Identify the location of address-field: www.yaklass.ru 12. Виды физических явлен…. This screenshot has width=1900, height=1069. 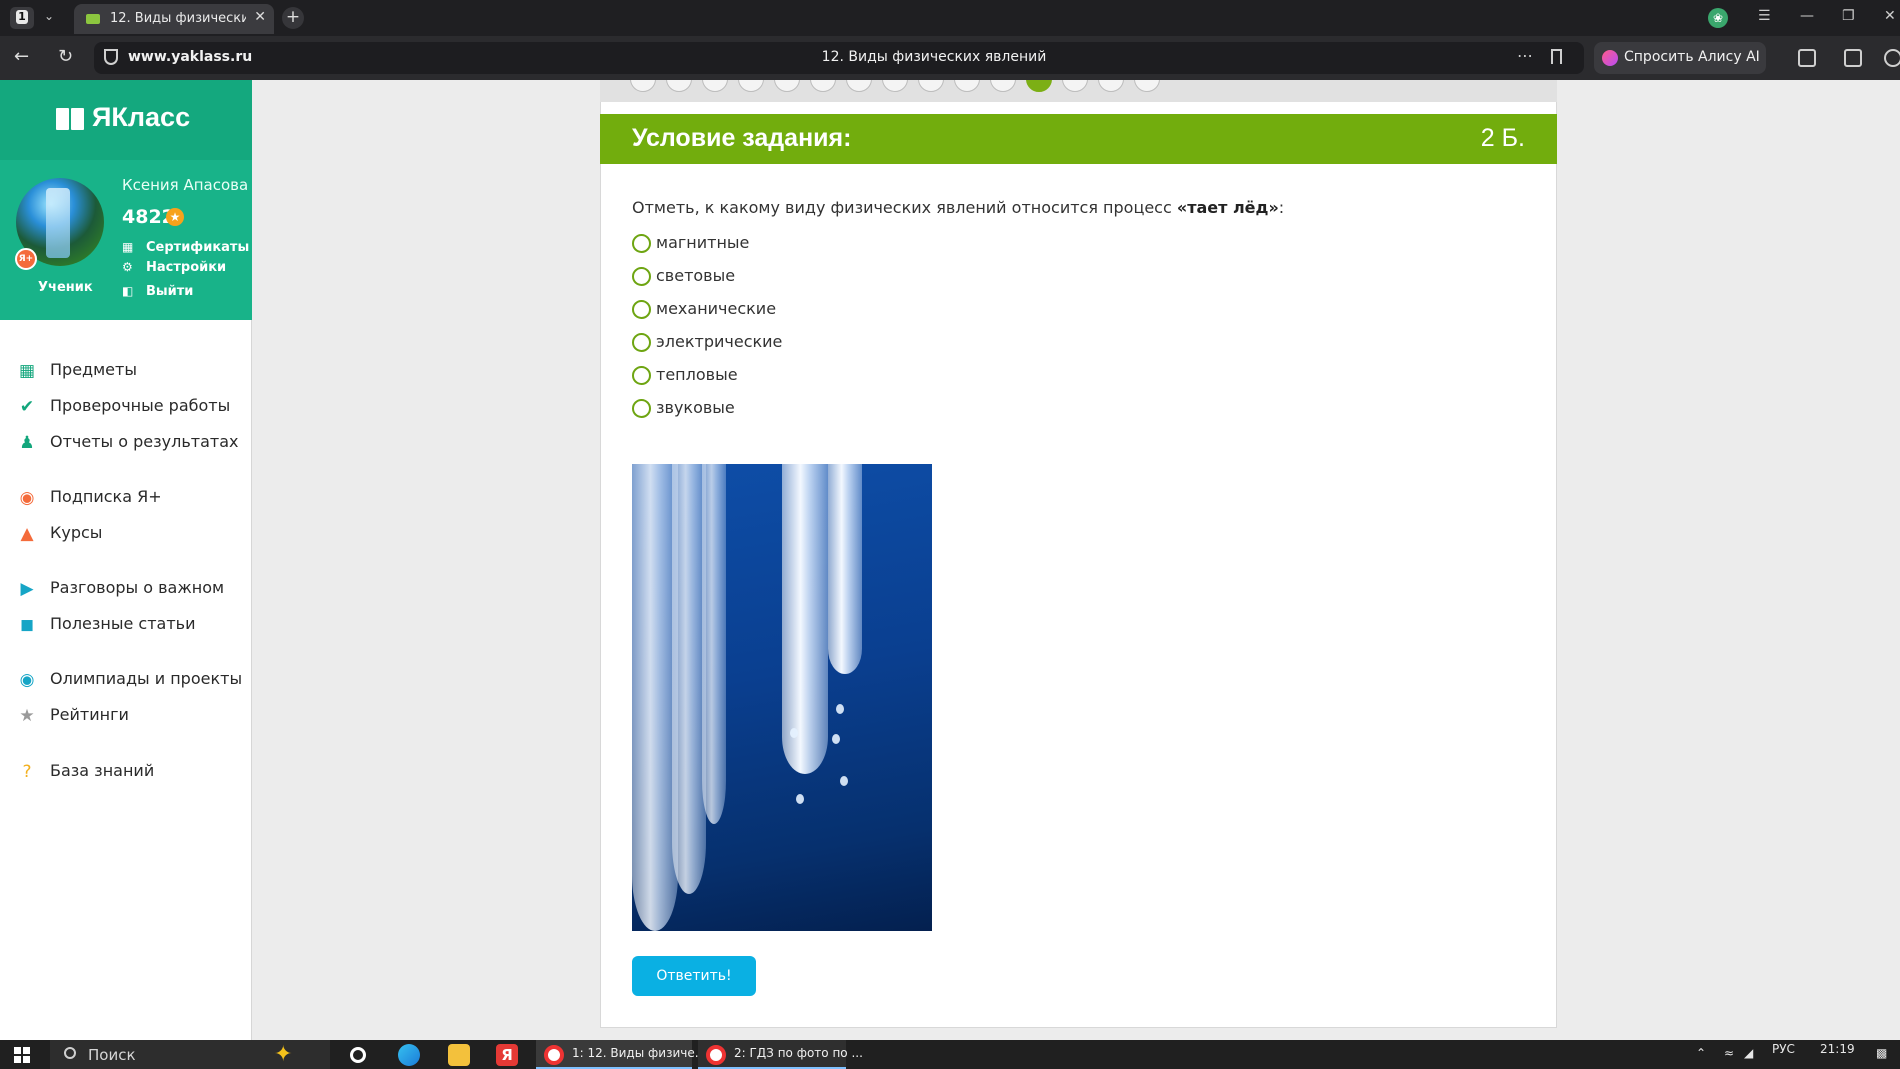
(839, 58).